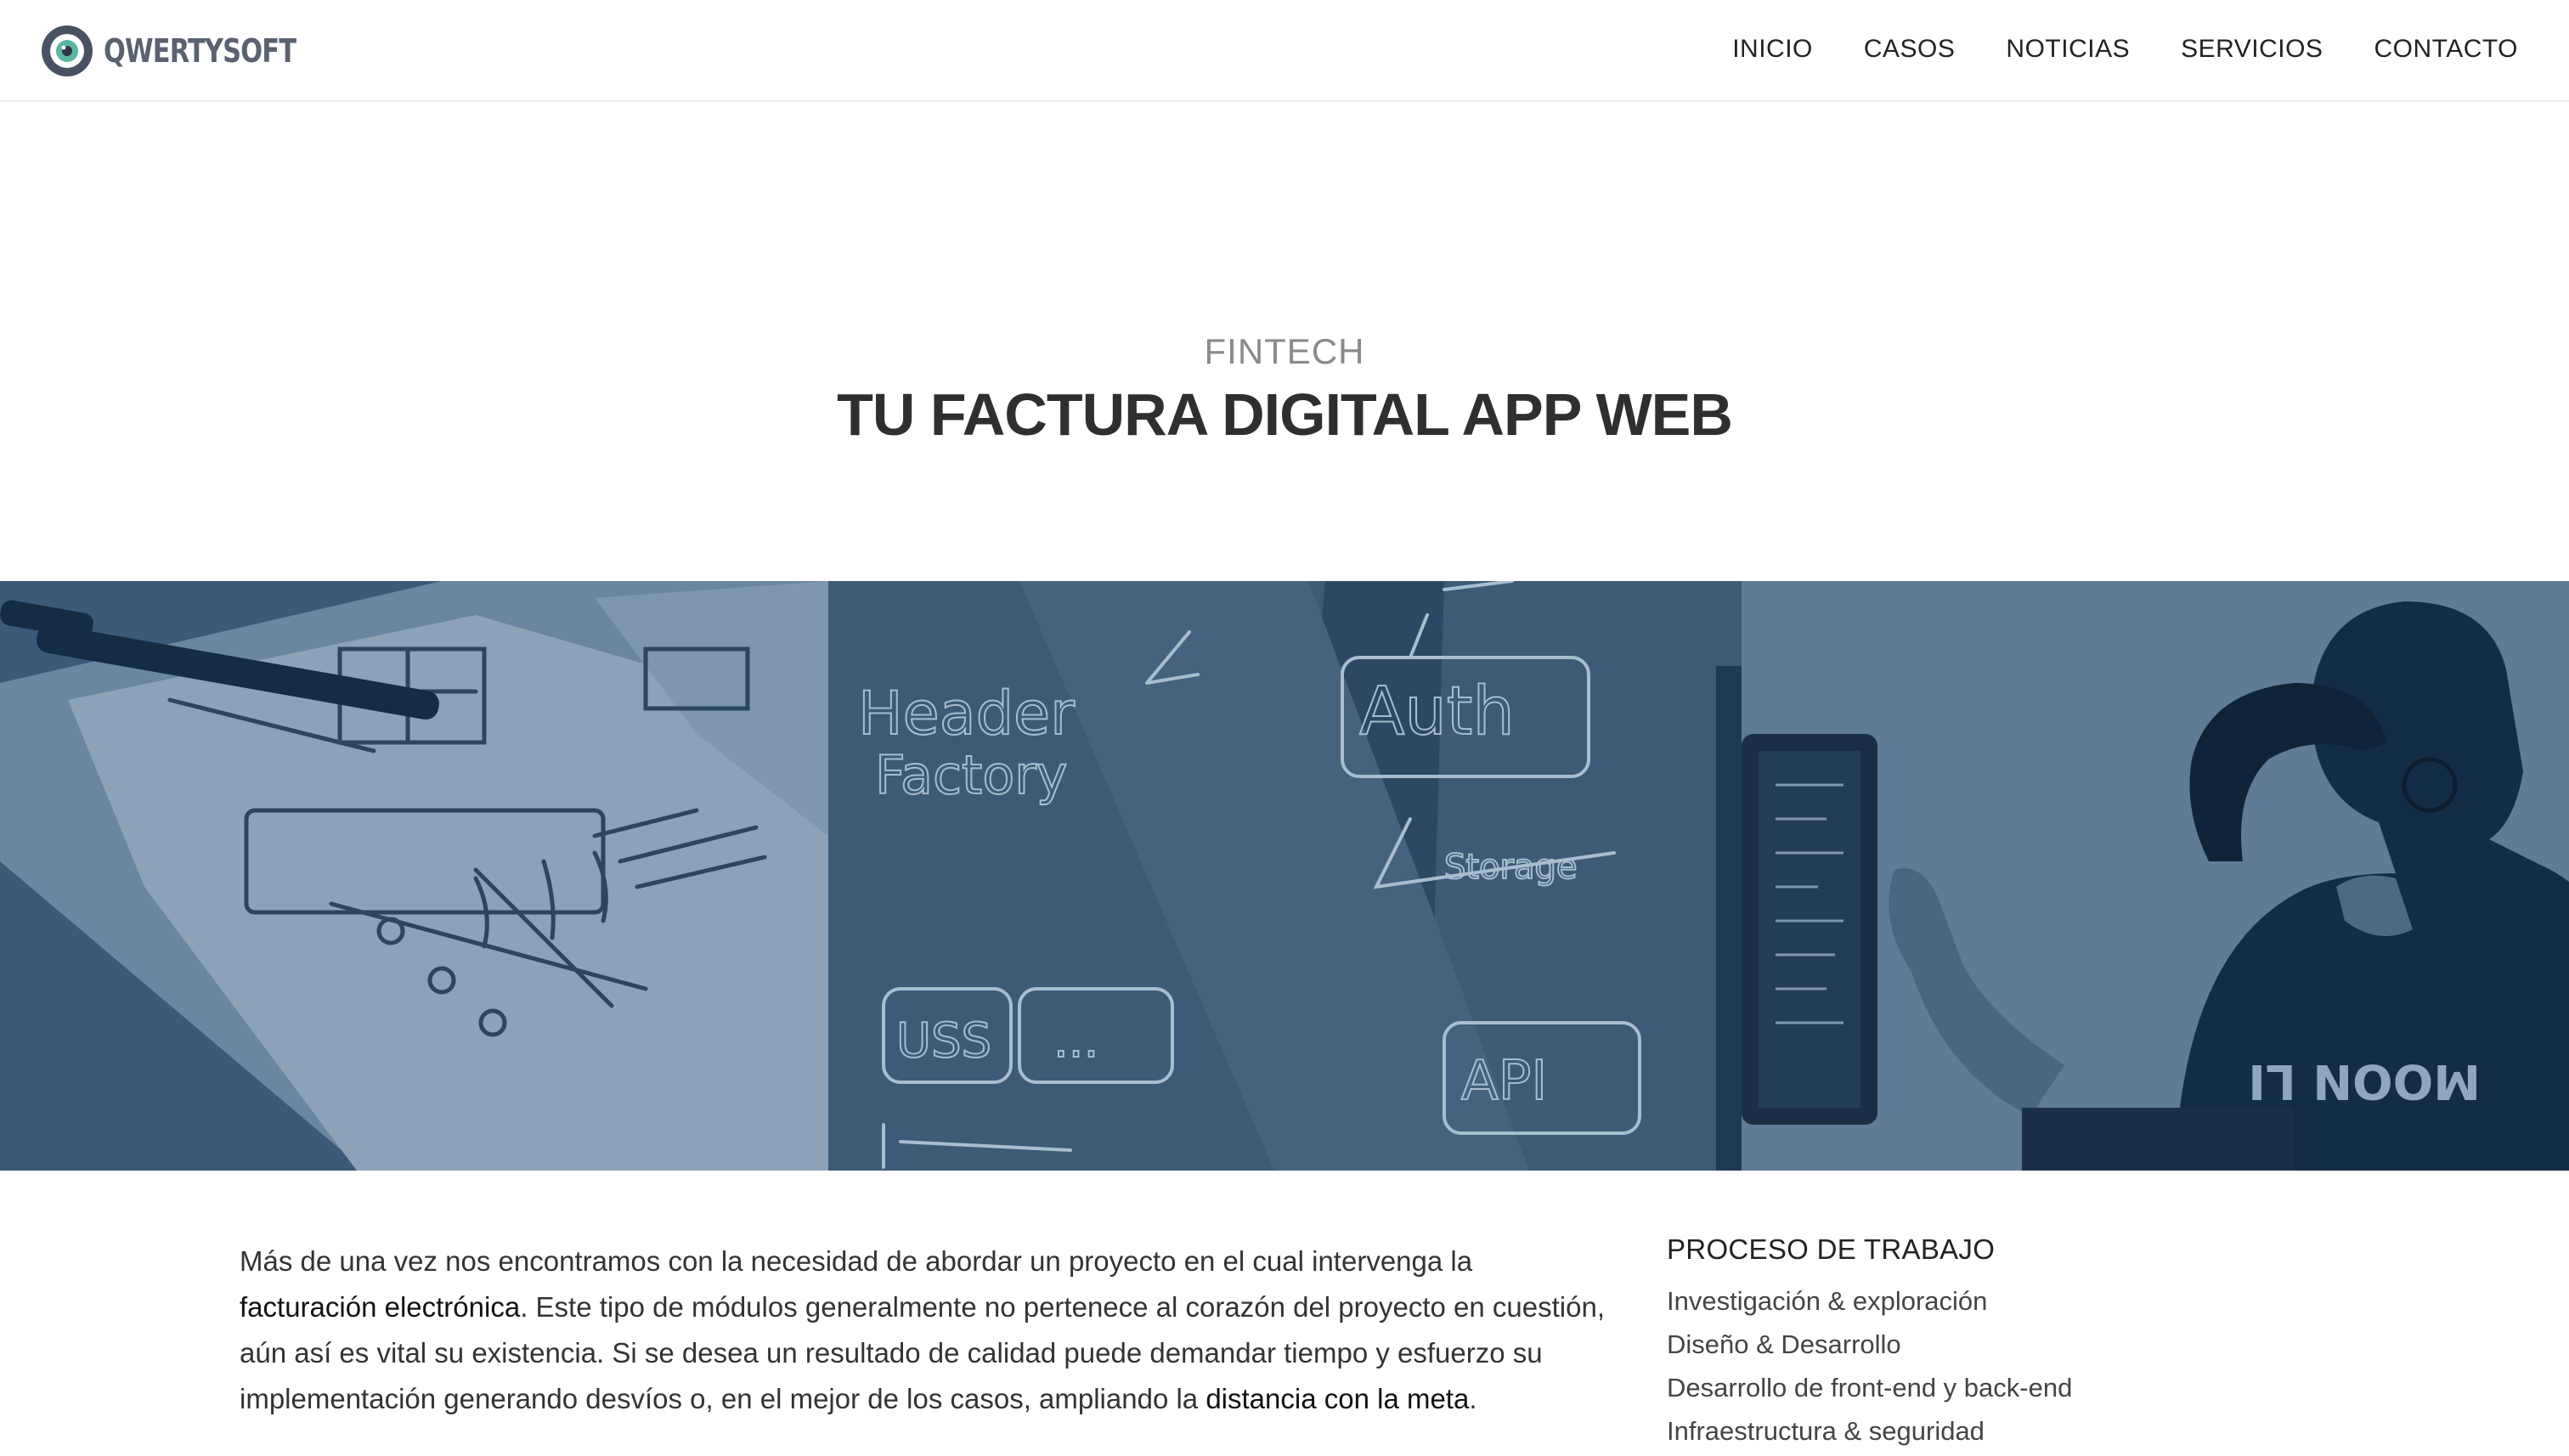 Image resolution: width=2569 pixels, height=1456 pixels. Describe the element at coordinates (1473, 1398) in the screenshot. I see `intro-text-3: .` at that location.